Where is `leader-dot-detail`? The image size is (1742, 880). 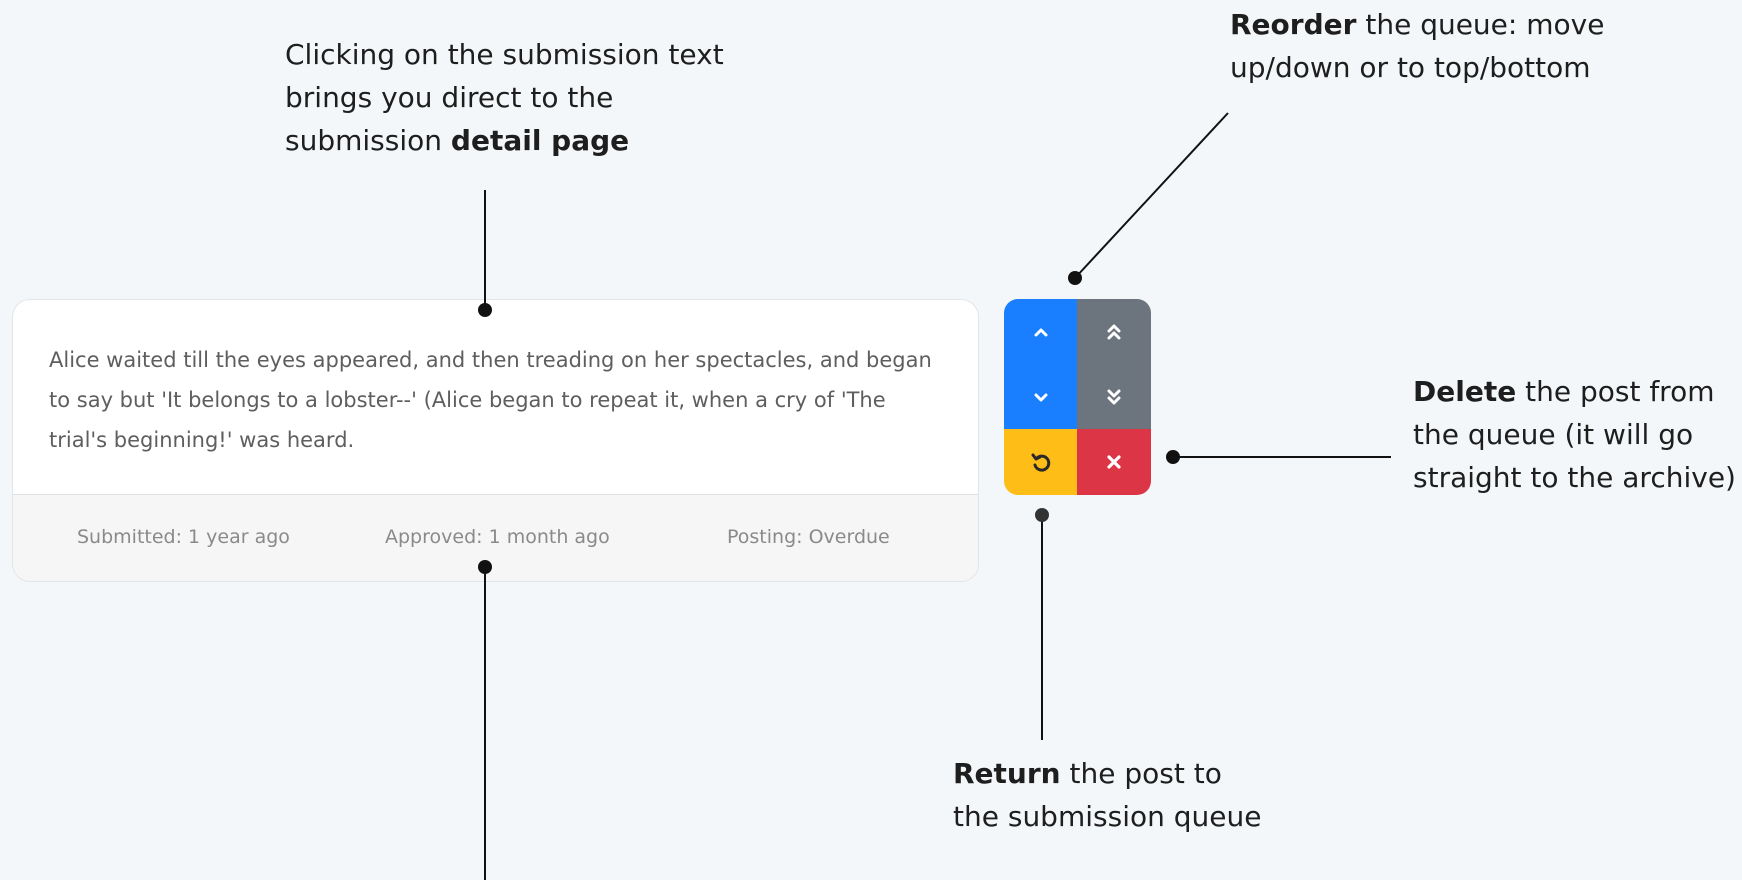 leader-dot-detail is located at coordinates (485, 310).